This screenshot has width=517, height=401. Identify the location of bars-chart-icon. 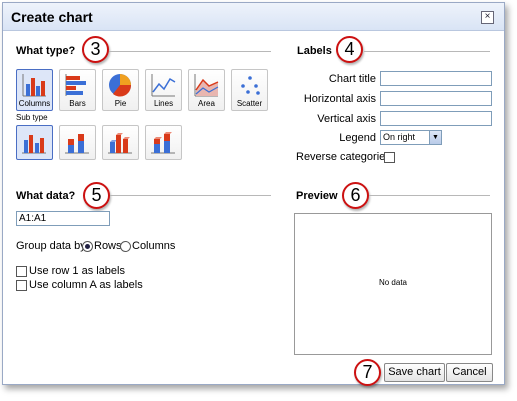
(75, 85).